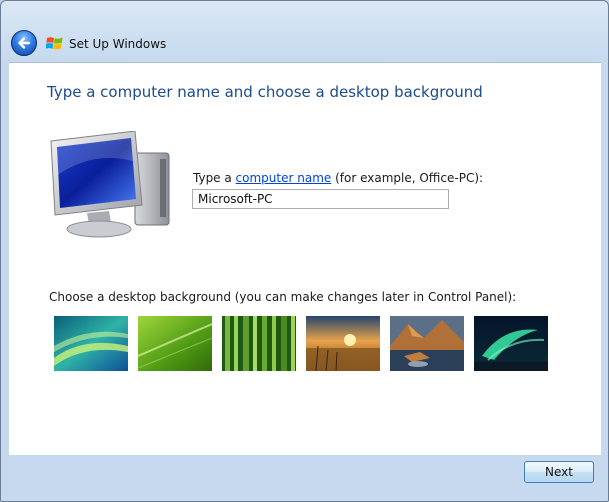 The width and height of the screenshot is (609, 502). Describe the element at coordinates (110, 184) in the screenshot. I see `computer-icon` at that location.